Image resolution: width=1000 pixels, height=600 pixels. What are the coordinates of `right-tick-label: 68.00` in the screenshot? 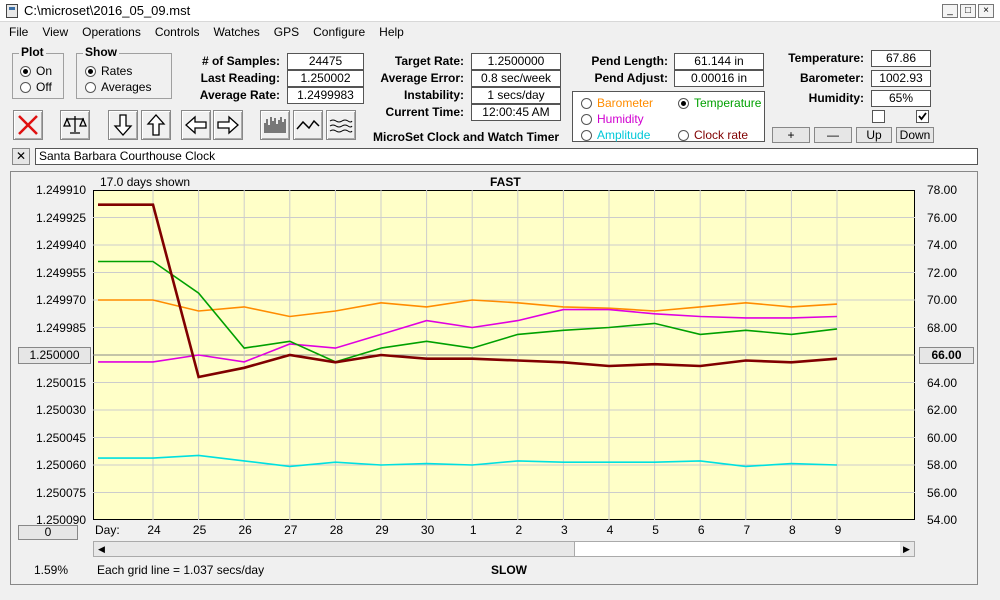 It's located at (942, 327).